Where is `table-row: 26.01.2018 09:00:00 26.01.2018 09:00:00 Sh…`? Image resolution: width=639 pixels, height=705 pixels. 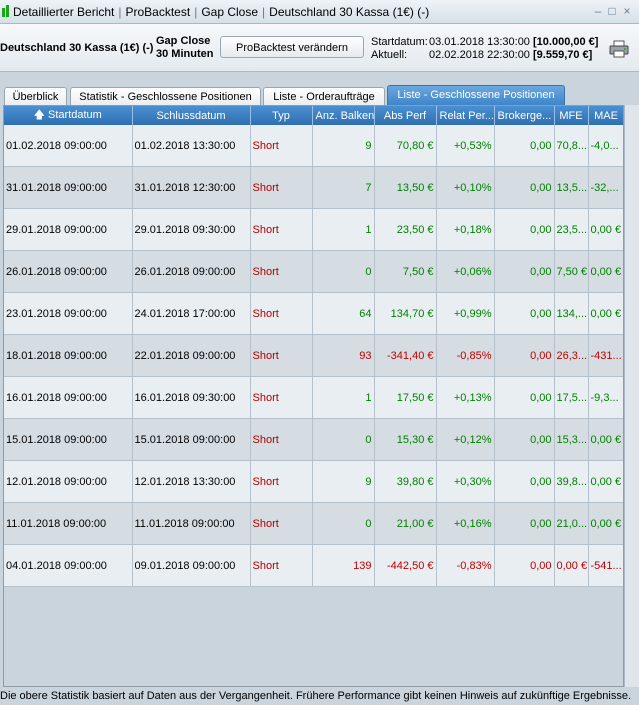
table-row: 26.01.2018 09:00:00 26.01.2018 09:00:00 Sh… is located at coordinates (313, 271).